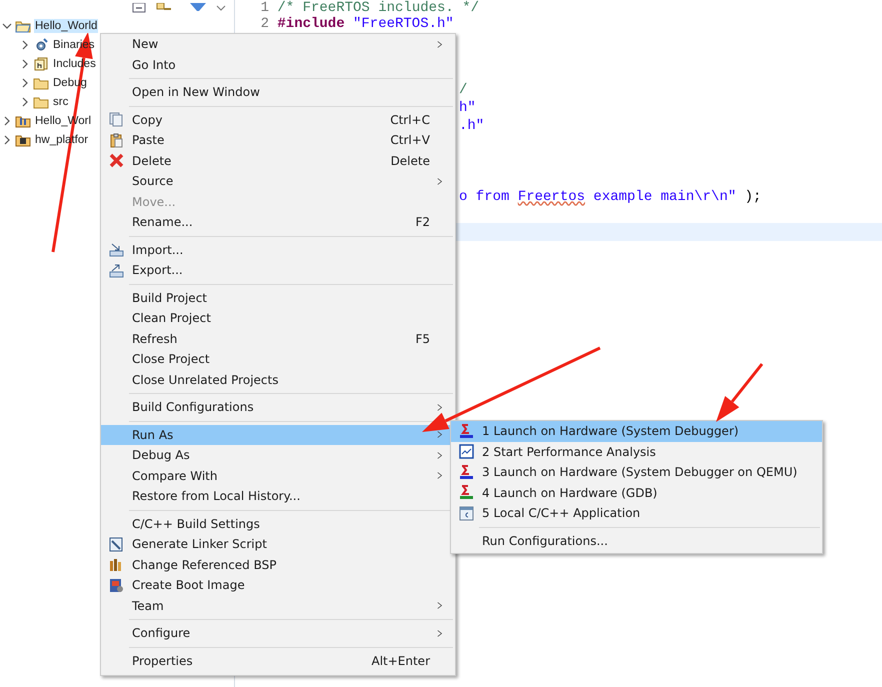 This screenshot has height=687, width=882. Describe the element at coordinates (278, 181) in the screenshot. I see `menu-item: Source` at that location.